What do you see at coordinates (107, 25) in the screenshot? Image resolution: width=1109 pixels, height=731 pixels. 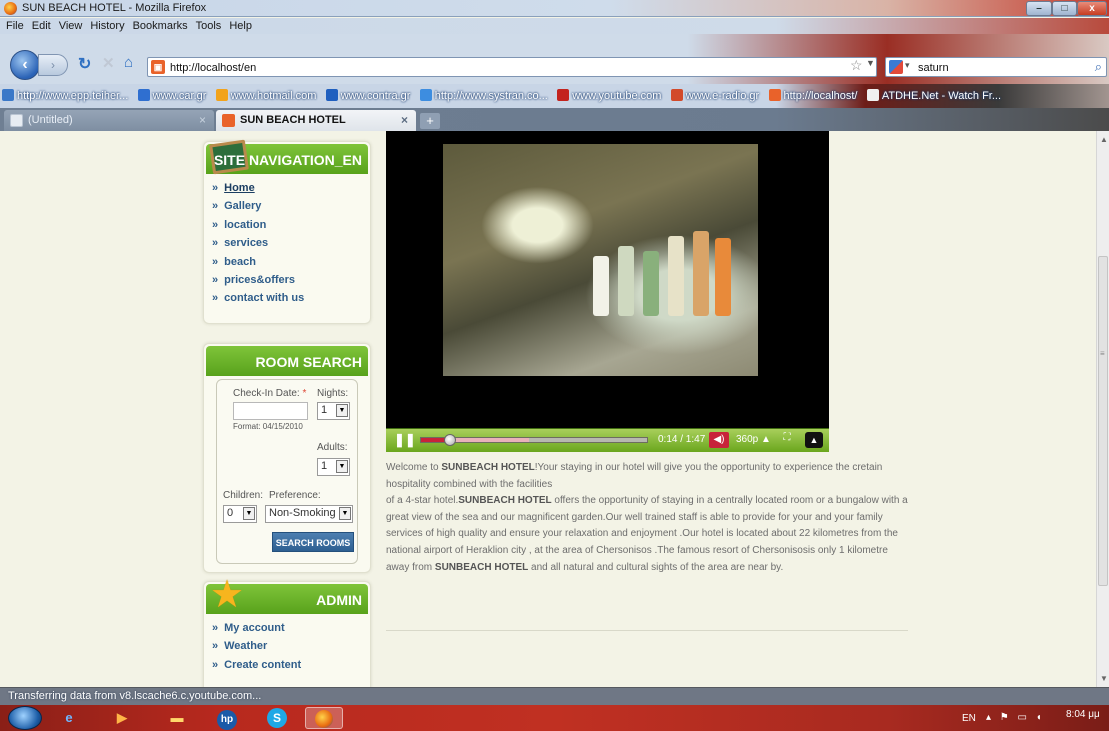 I see `menu-history: History` at bounding box center [107, 25].